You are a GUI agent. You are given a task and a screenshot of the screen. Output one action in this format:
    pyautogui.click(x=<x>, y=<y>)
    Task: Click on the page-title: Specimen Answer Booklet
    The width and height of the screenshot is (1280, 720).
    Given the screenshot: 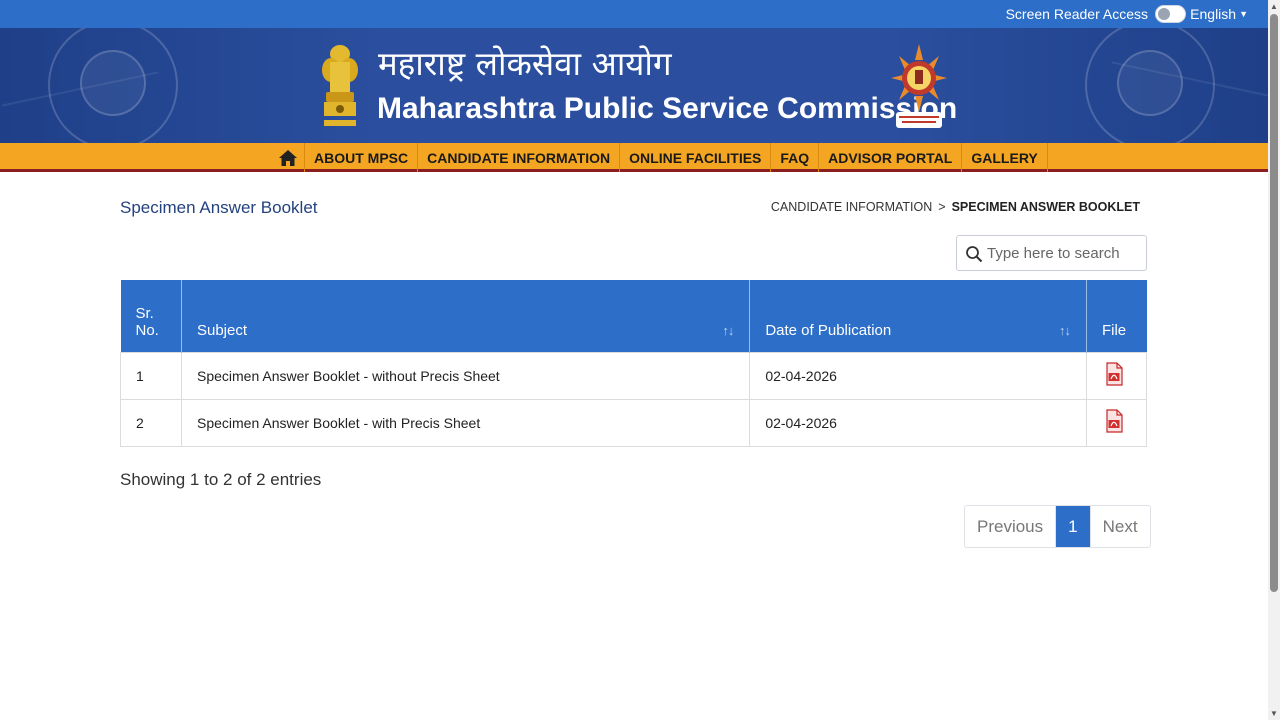 What is the action you would take?
    pyautogui.click(x=219, y=207)
    